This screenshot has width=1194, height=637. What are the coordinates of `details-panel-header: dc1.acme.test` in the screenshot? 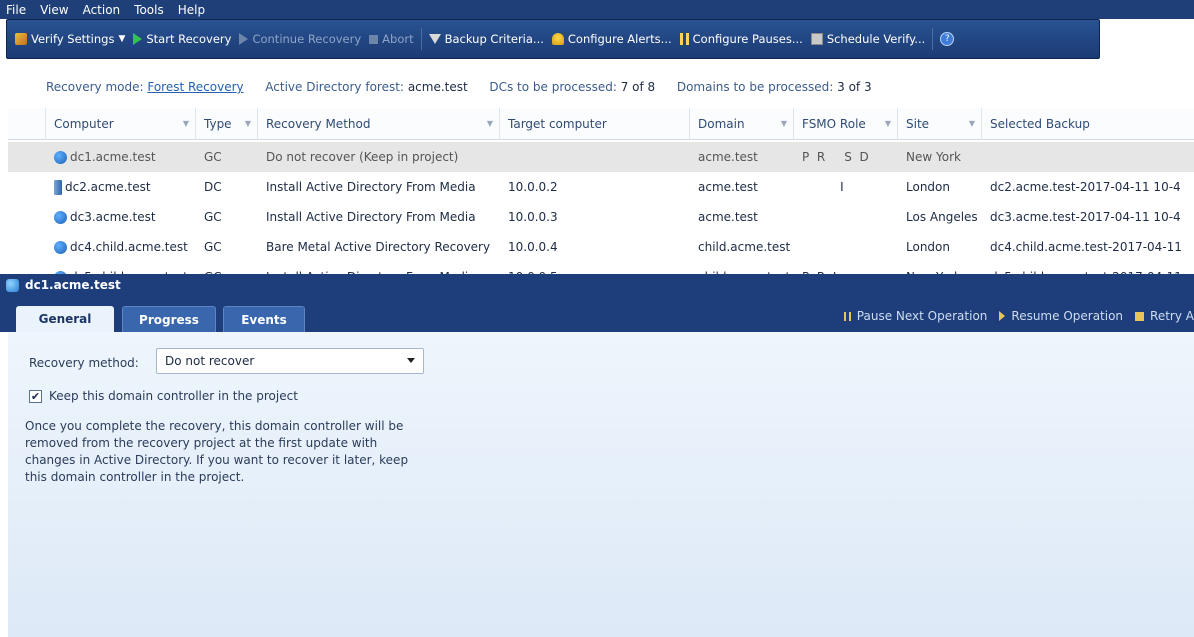 It's located at (597, 285).